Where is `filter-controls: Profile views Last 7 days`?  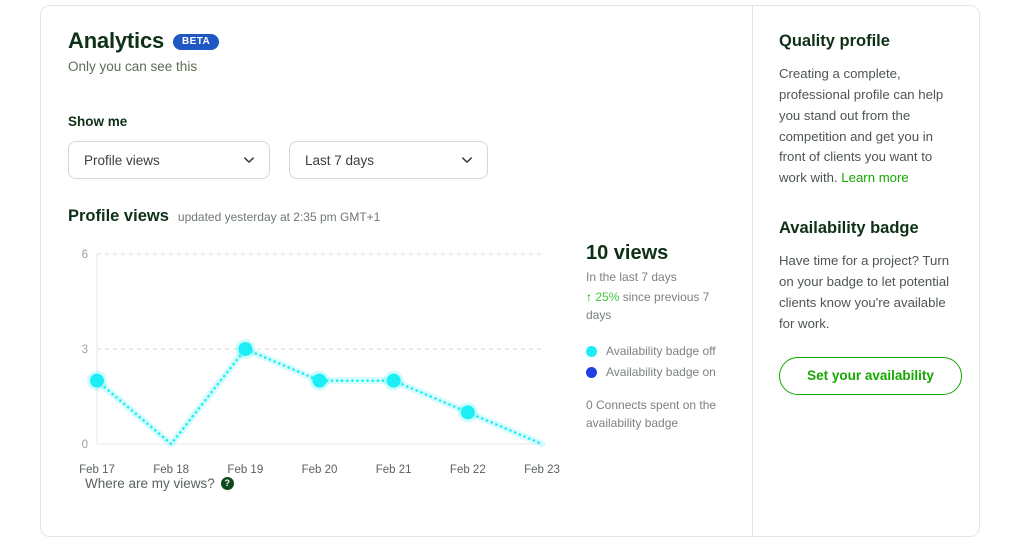 filter-controls: Profile views Last 7 days is located at coordinates (410, 160).